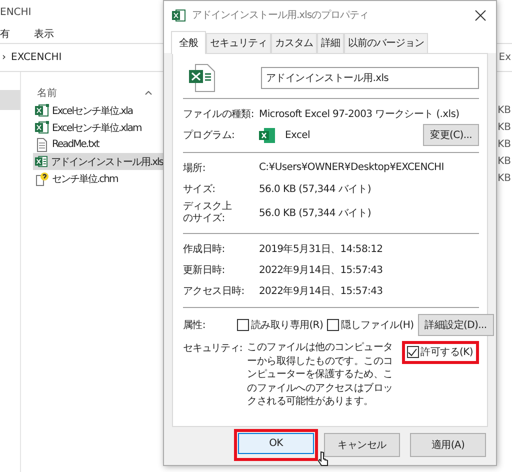 Image resolution: width=512 pixels, height=472 pixels. What do you see at coordinates (42, 179) in the screenshot?
I see `help-file-icon` at bounding box center [42, 179].